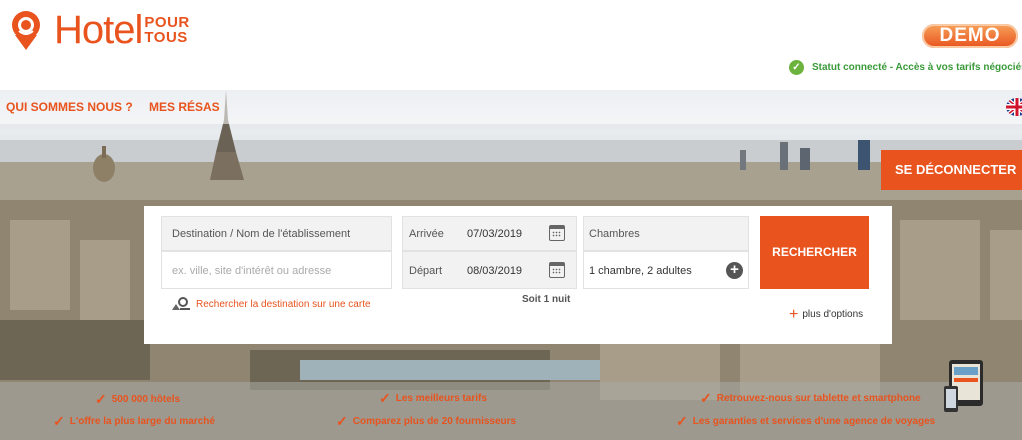 This screenshot has width=1022, height=440. Describe the element at coordinates (283, 304) in the screenshot. I see `map-search-link-label: Rechercher la destination sur une carte` at that location.